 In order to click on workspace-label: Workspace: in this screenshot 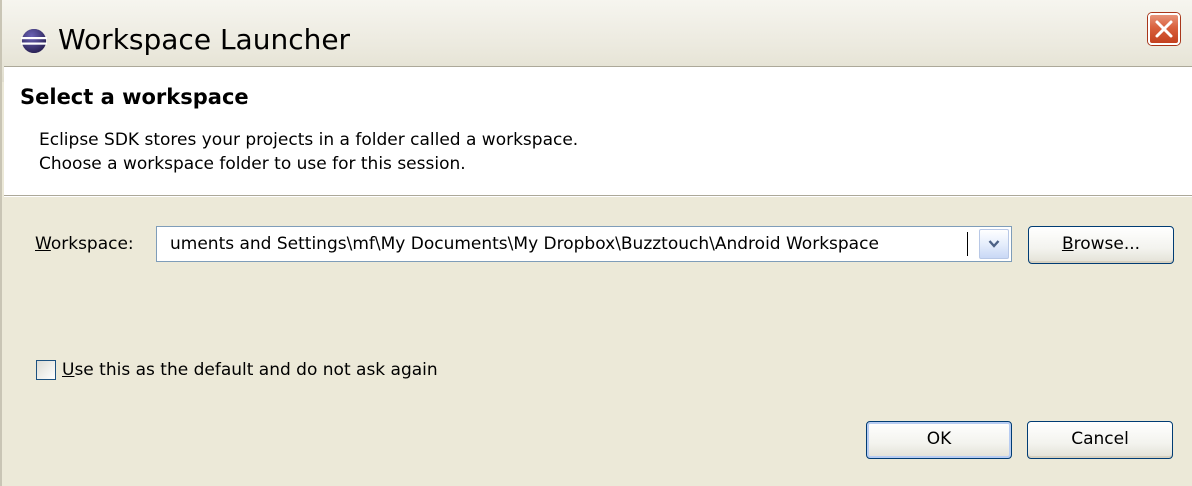, I will do `click(84, 244)`.